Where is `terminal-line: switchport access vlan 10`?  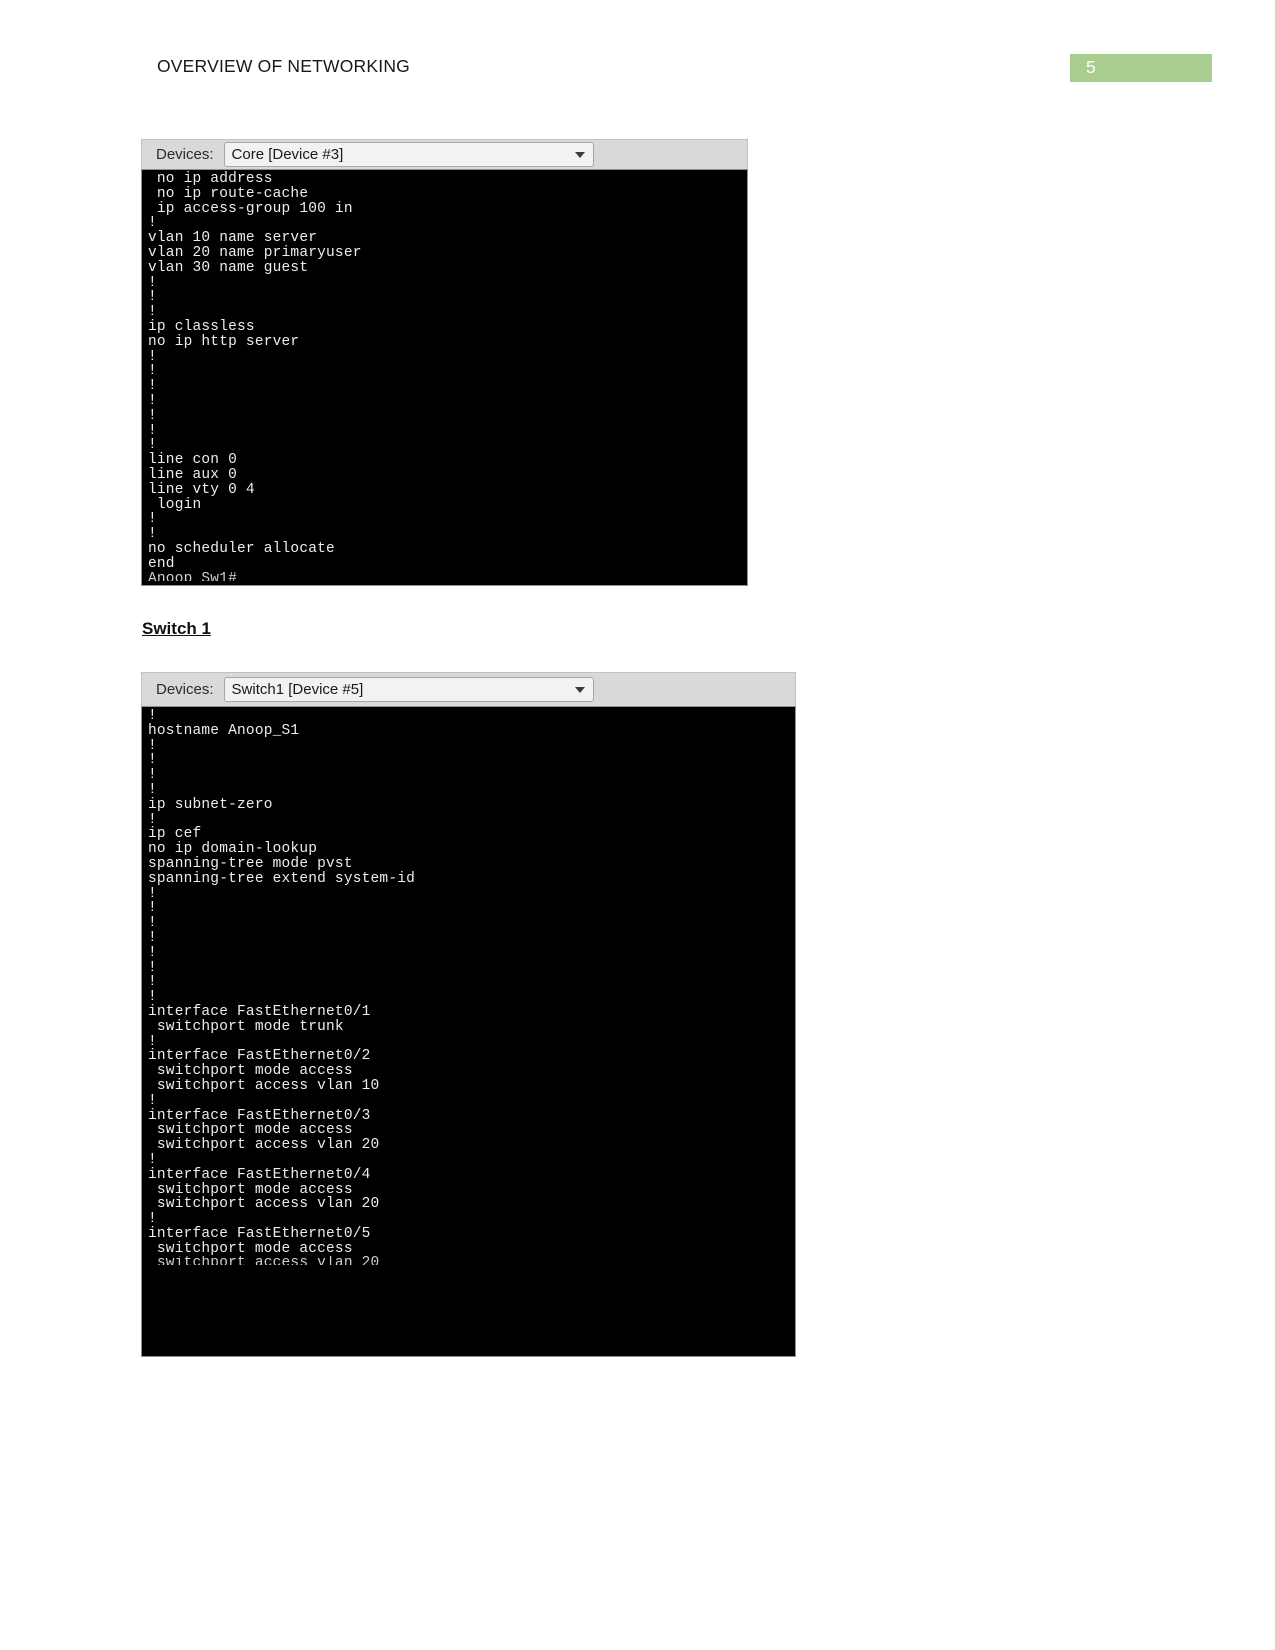 terminal-line: switchport access vlan 10 is located at coordinates (264, 1085).